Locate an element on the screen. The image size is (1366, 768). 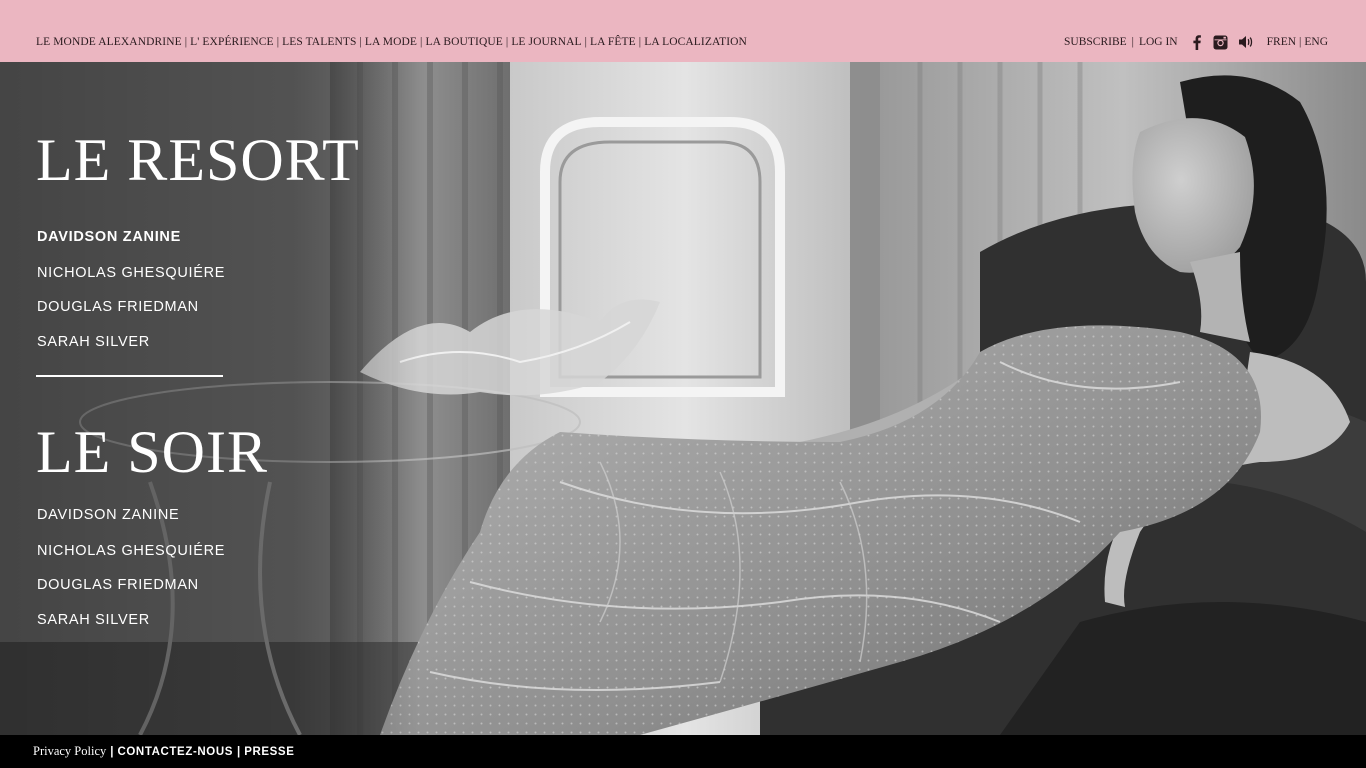
lang-fr-link: FR is located at coordinates (1274, 42).